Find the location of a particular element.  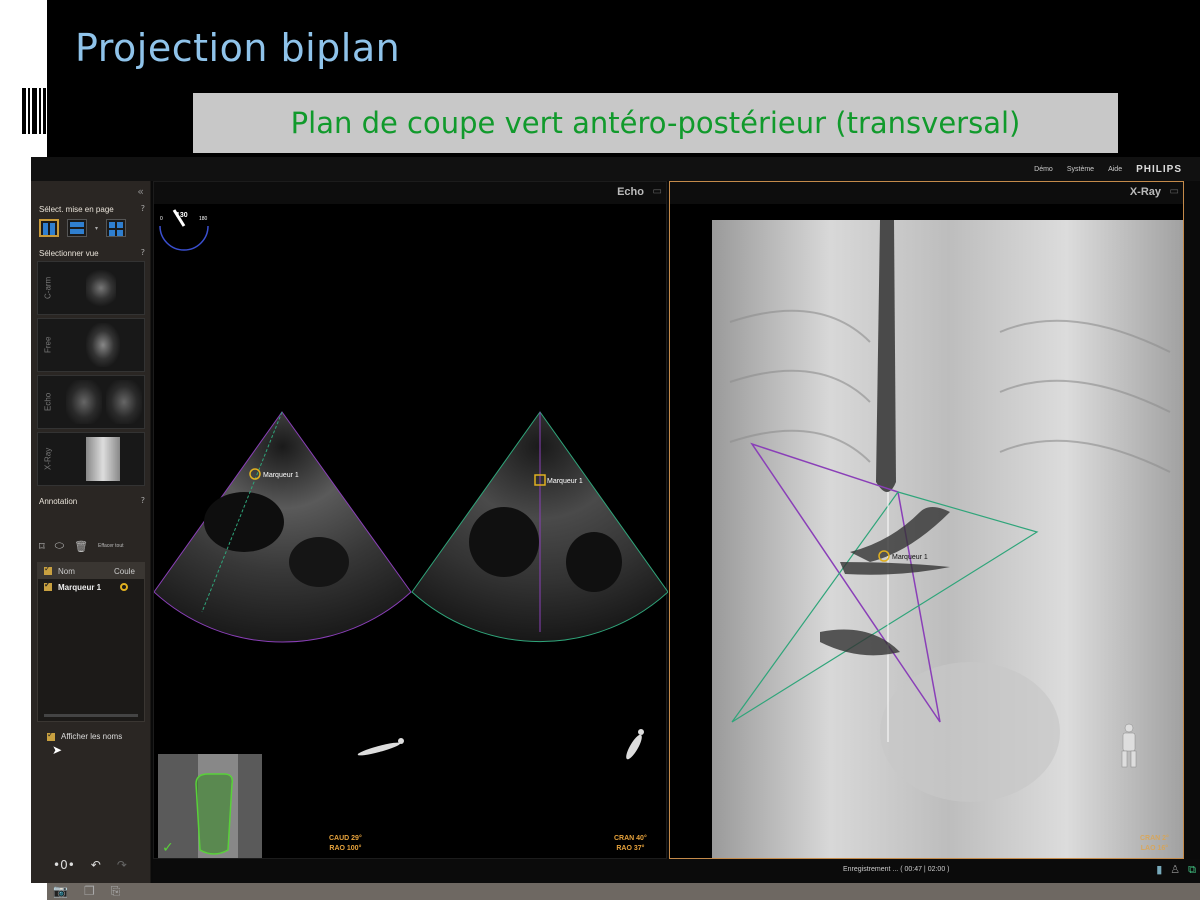

view-label-free: Free is located at coordinates (48, 345).